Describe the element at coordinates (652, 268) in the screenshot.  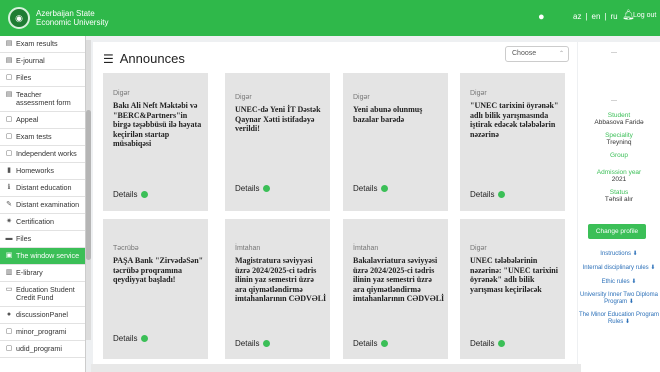
I see `download-icon: ⬇` at that location.